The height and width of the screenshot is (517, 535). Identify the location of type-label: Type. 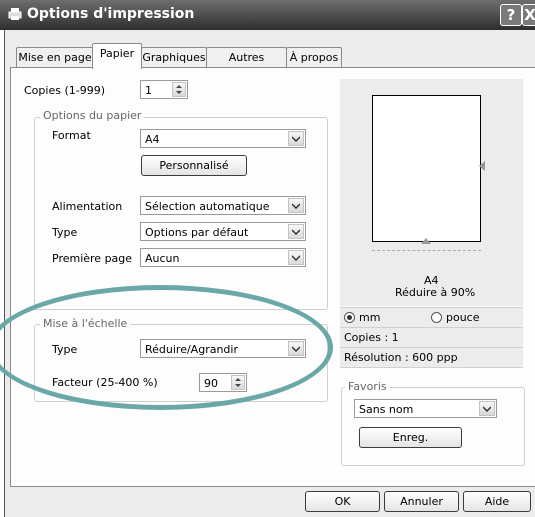
(65, 232).